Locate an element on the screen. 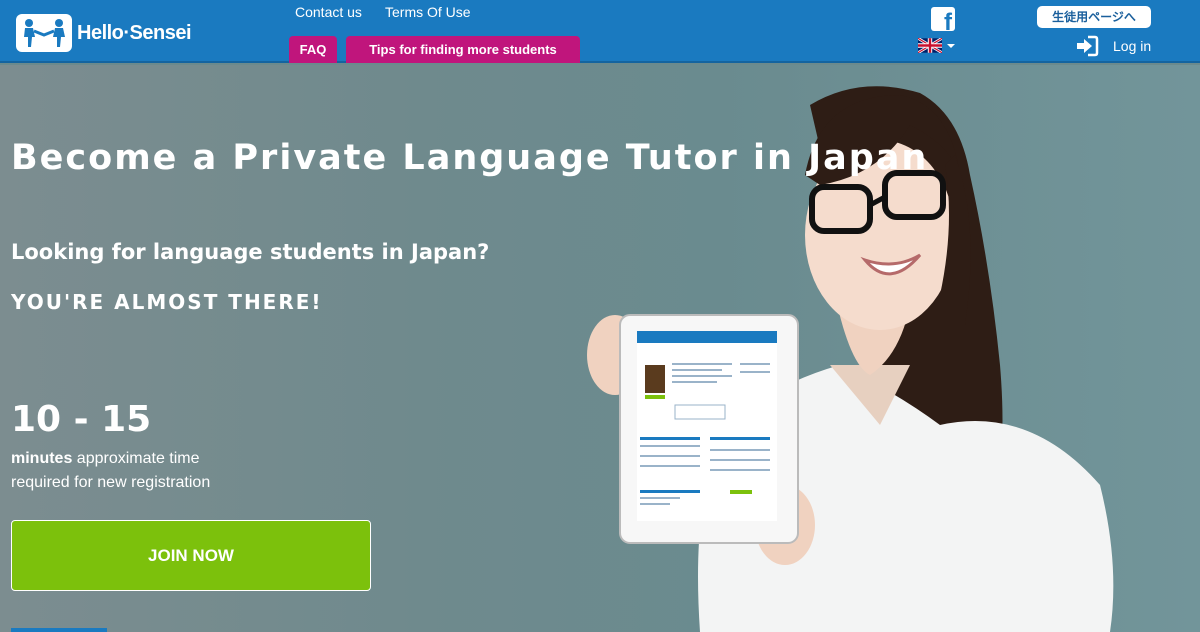 This screenshot has width=1200, height=632. time-unit: minutes is located at coordinates (42, 458).